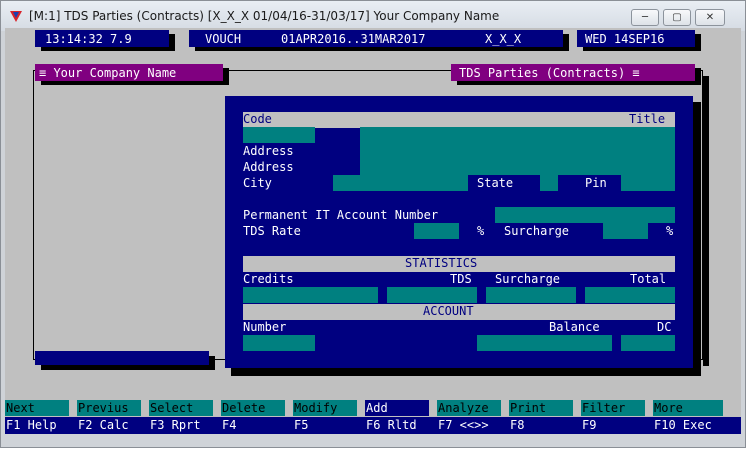  What do you see at coordinates (310, 295) in the screenshot?
I see `credits-value` at bounding box center [310, 295].